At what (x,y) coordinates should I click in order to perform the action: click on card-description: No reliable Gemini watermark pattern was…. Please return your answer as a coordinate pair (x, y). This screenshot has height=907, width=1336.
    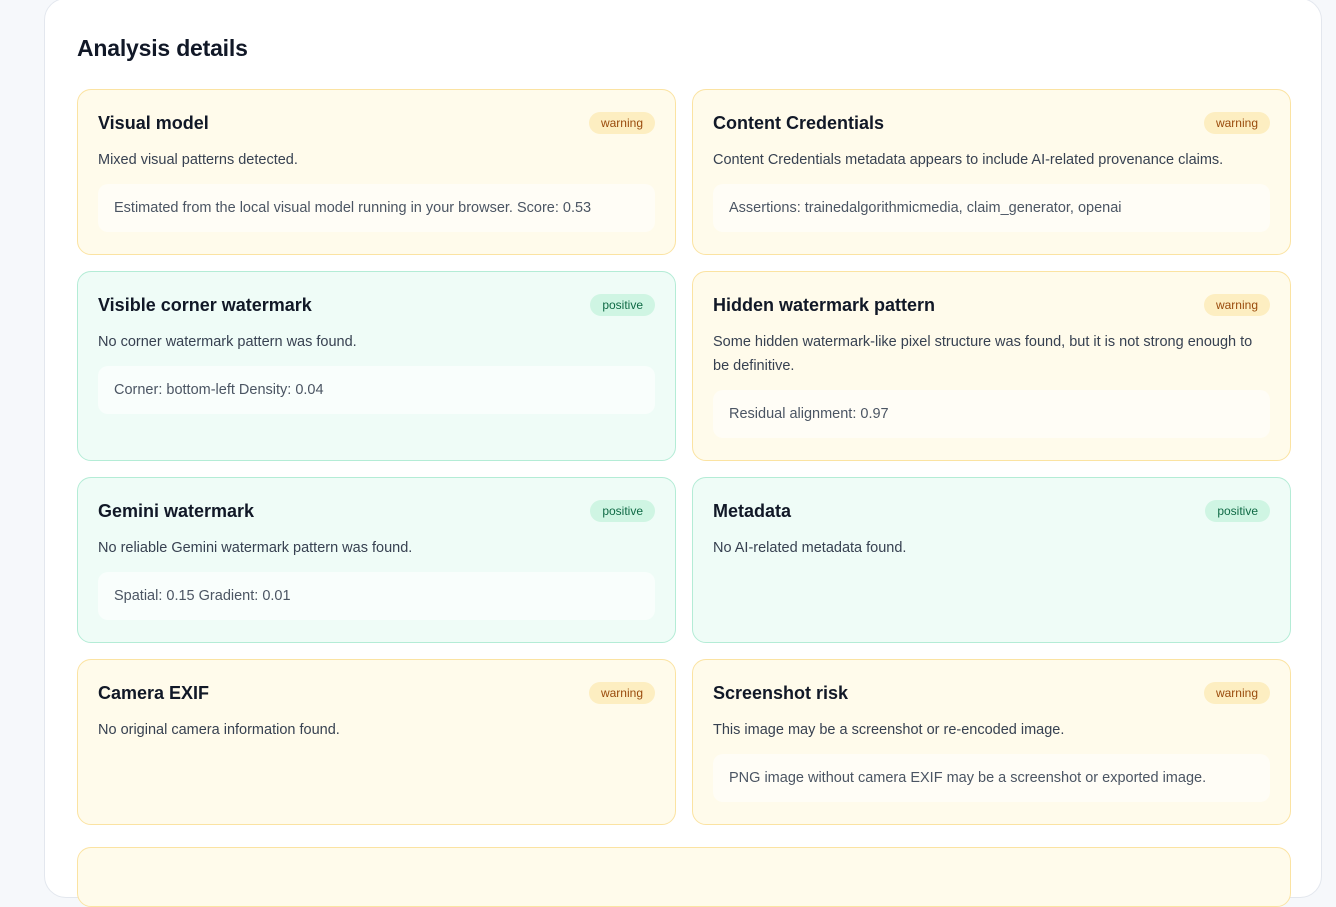
    Looking at the image, I should click on (255, 548).